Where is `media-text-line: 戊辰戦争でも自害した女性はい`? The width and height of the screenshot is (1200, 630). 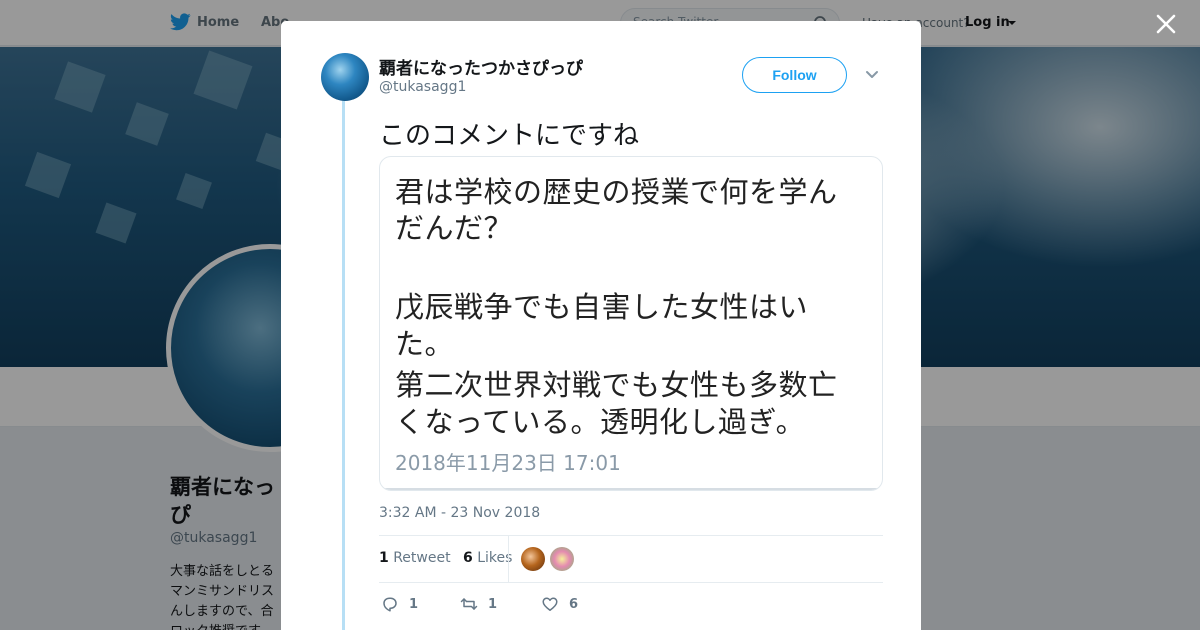 media-text-line: 戊辰戦争でも自害した女性はい is located at coordinates (602, 307).